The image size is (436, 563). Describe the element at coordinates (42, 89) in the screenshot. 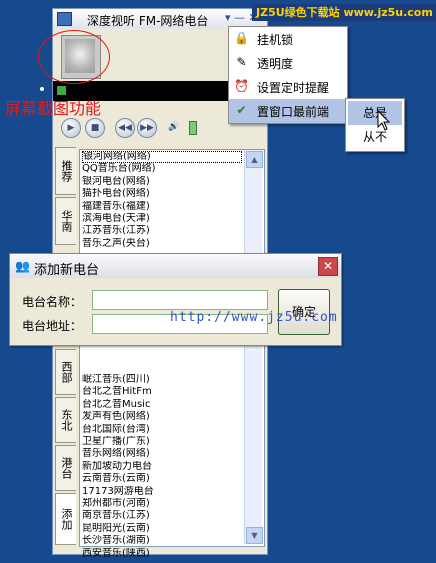

I see `annotation-dot` at that location.